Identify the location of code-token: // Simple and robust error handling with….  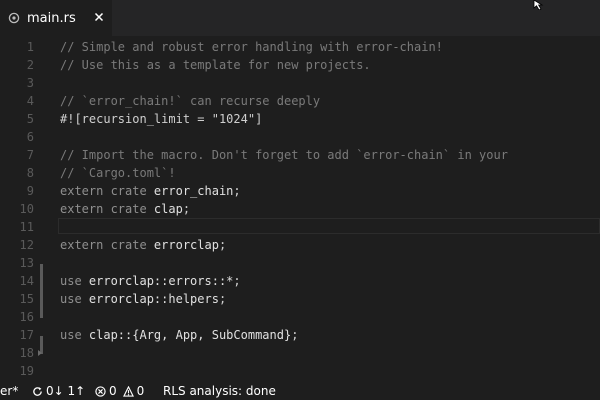
(251, 47).